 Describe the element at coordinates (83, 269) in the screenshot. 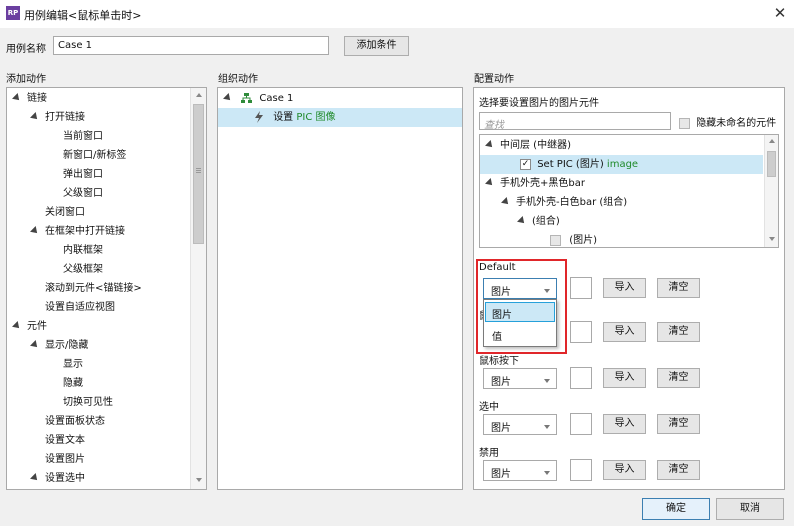

I see `tree-item-parent-frame: 父级框架` at that location.